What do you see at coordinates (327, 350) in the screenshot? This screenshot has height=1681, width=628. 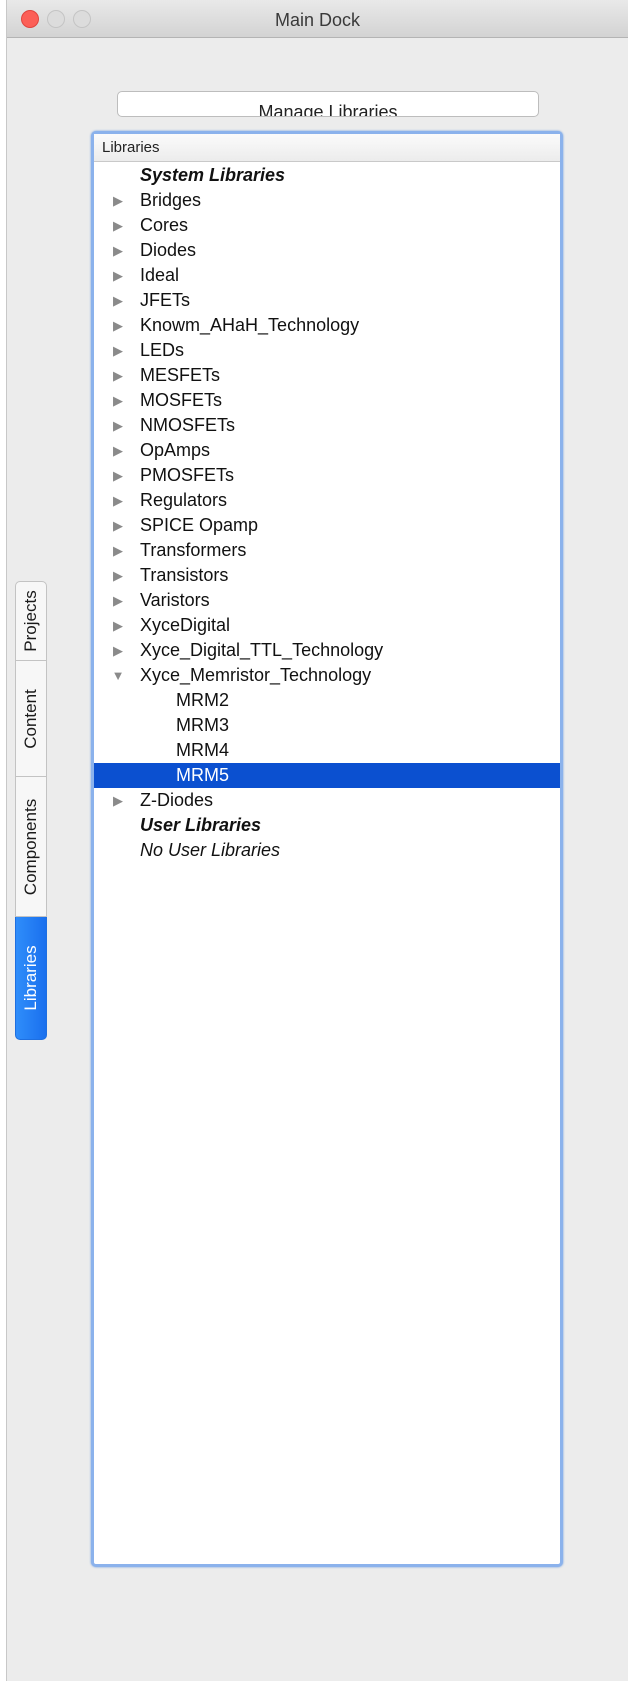 I see `library-row: ▶ LEDs` at bounding box center [327, 350].